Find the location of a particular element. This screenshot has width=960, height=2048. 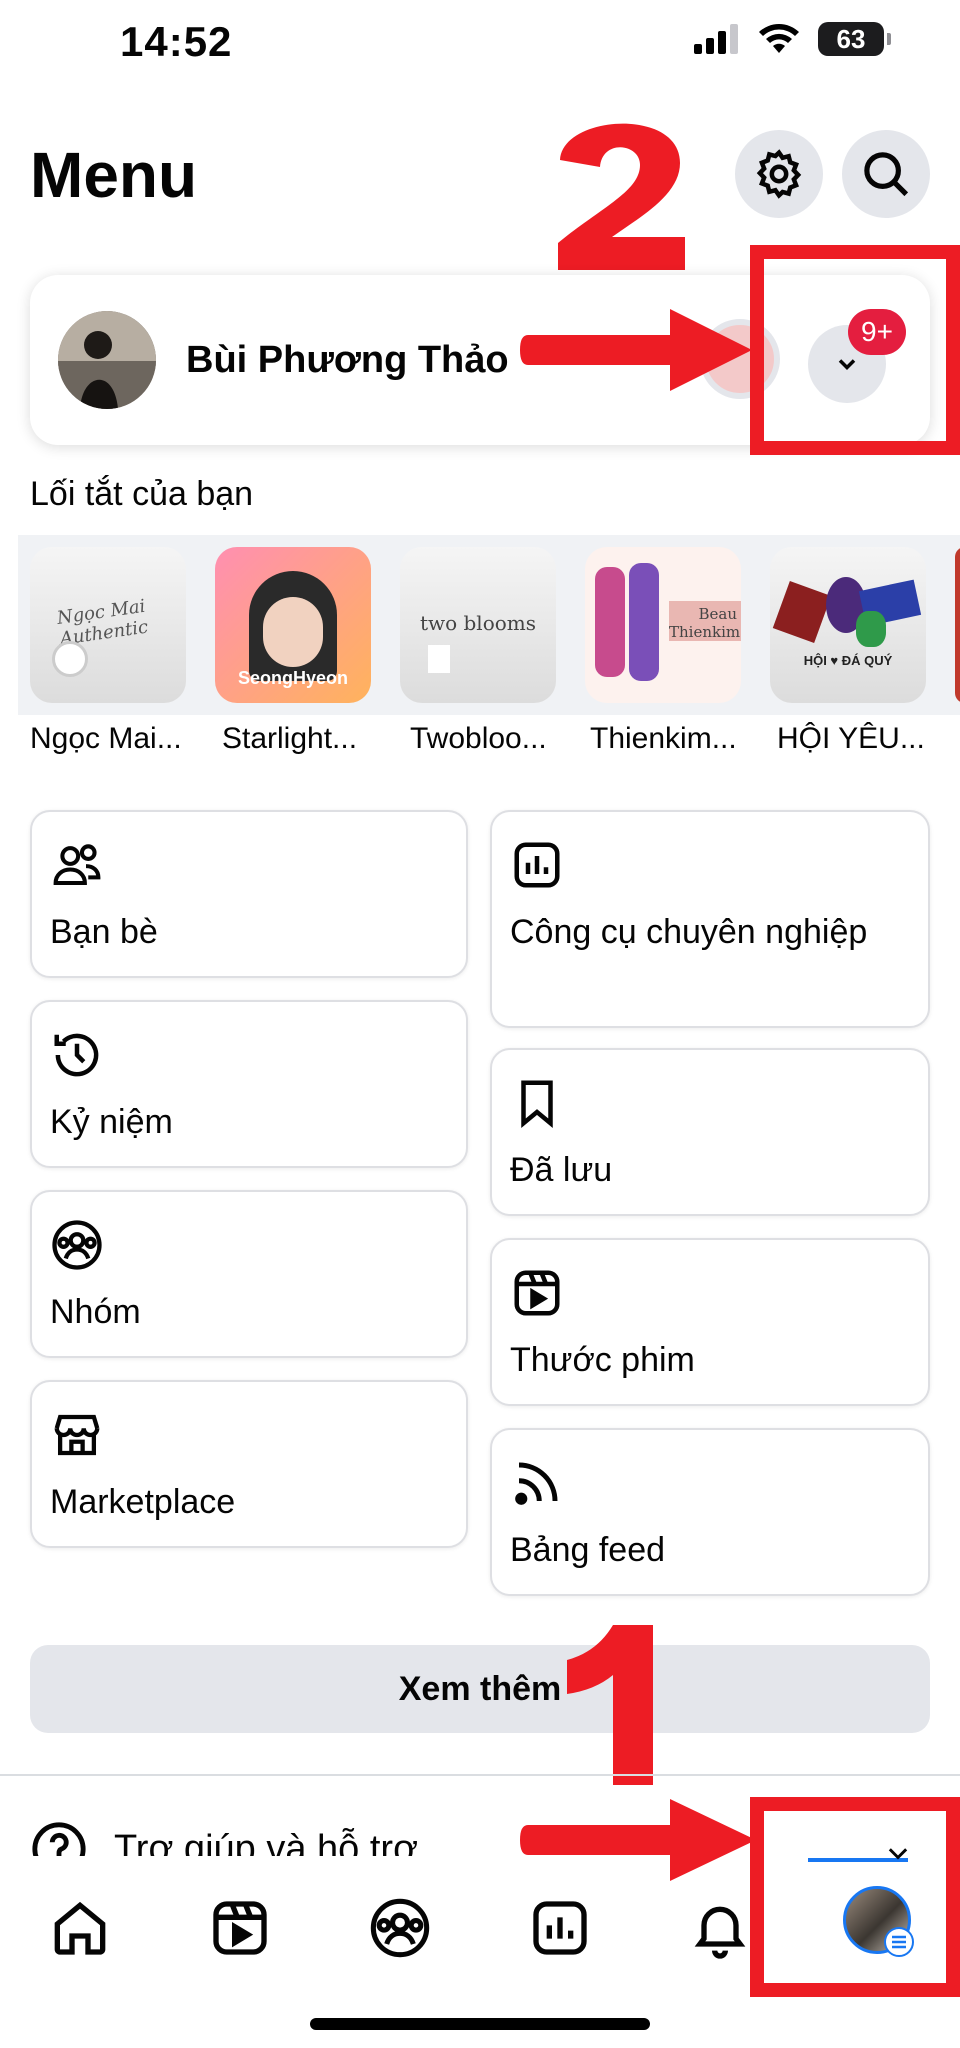

gear-icon is located at coordinates (779, 174).